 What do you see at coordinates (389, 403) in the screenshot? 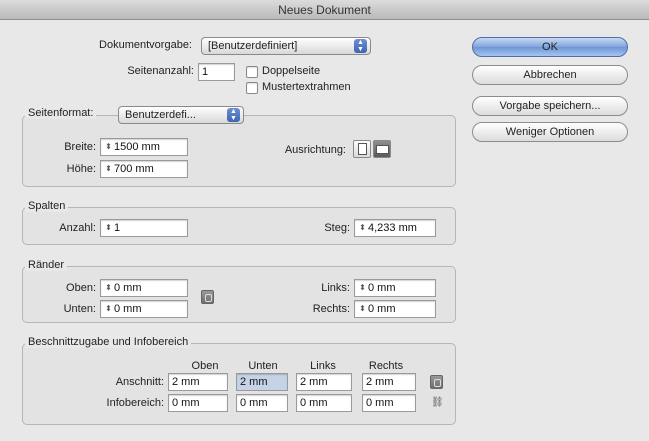
I see `slug-right-input: 0 mm` at bounding box center [389, 403].